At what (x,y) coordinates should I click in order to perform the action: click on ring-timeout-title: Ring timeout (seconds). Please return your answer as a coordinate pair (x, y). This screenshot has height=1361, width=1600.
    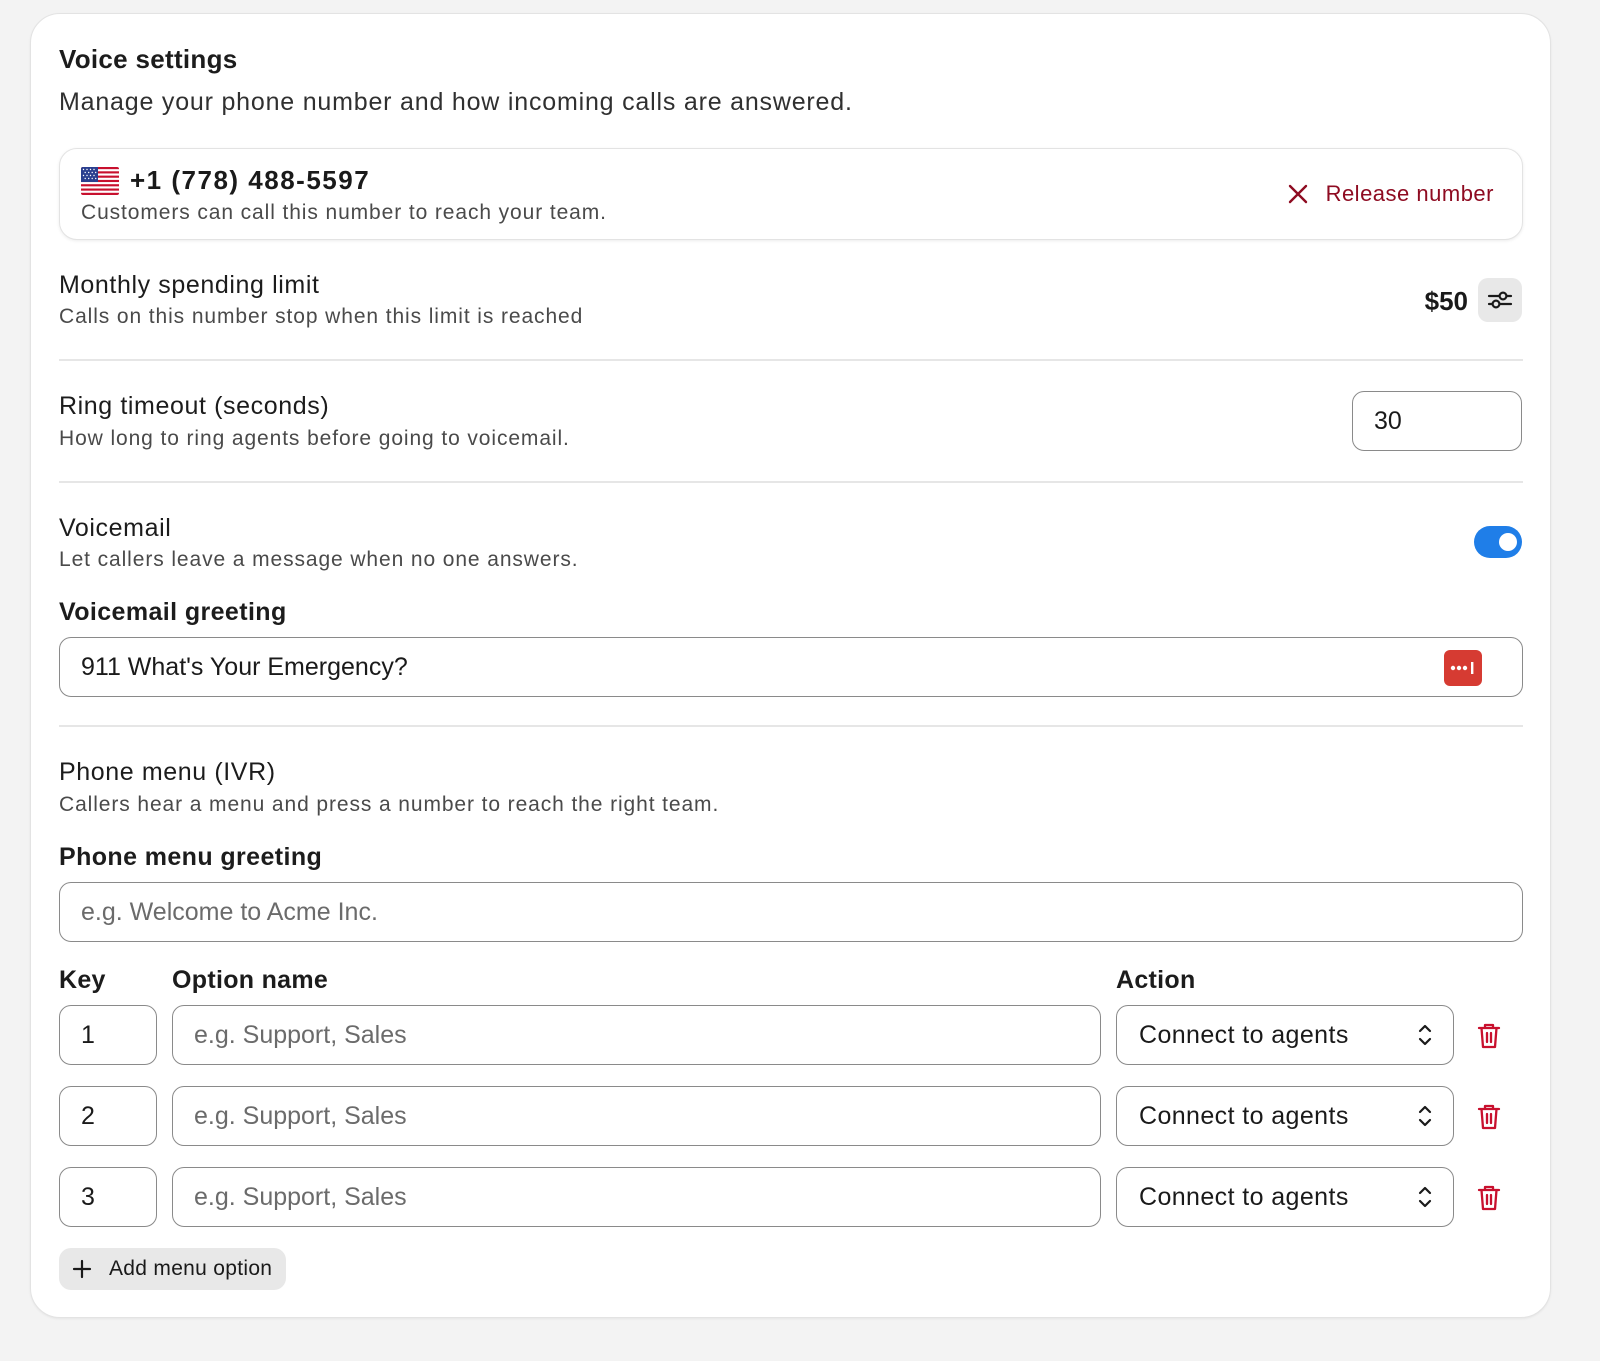
    Looking at the image, I should click on (194, 406).